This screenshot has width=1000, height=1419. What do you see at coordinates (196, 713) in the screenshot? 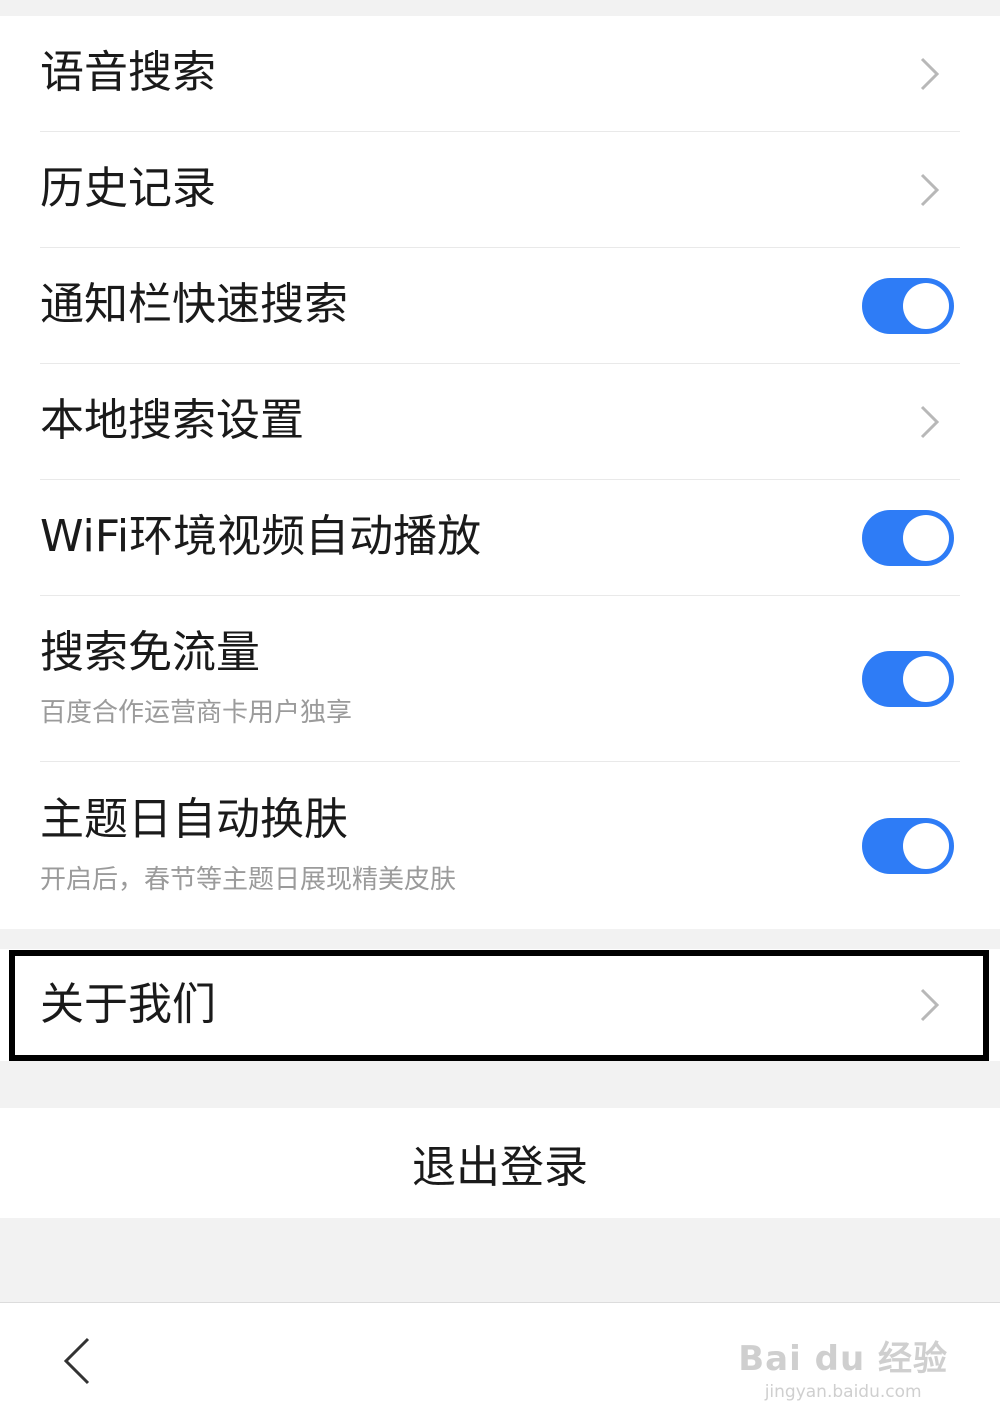
I see `setting-sublabel: 百度合作运营商卡用户独享` at bounding box center [196, 713].